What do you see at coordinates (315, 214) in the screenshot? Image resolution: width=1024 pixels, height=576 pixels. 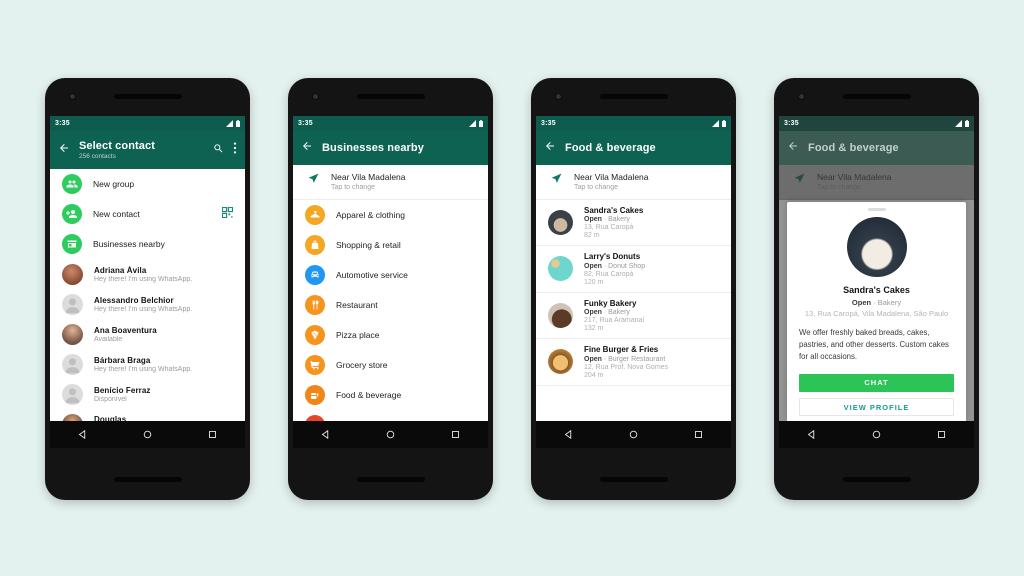 I see `hanger-icon` at bounding box center [315, 214].